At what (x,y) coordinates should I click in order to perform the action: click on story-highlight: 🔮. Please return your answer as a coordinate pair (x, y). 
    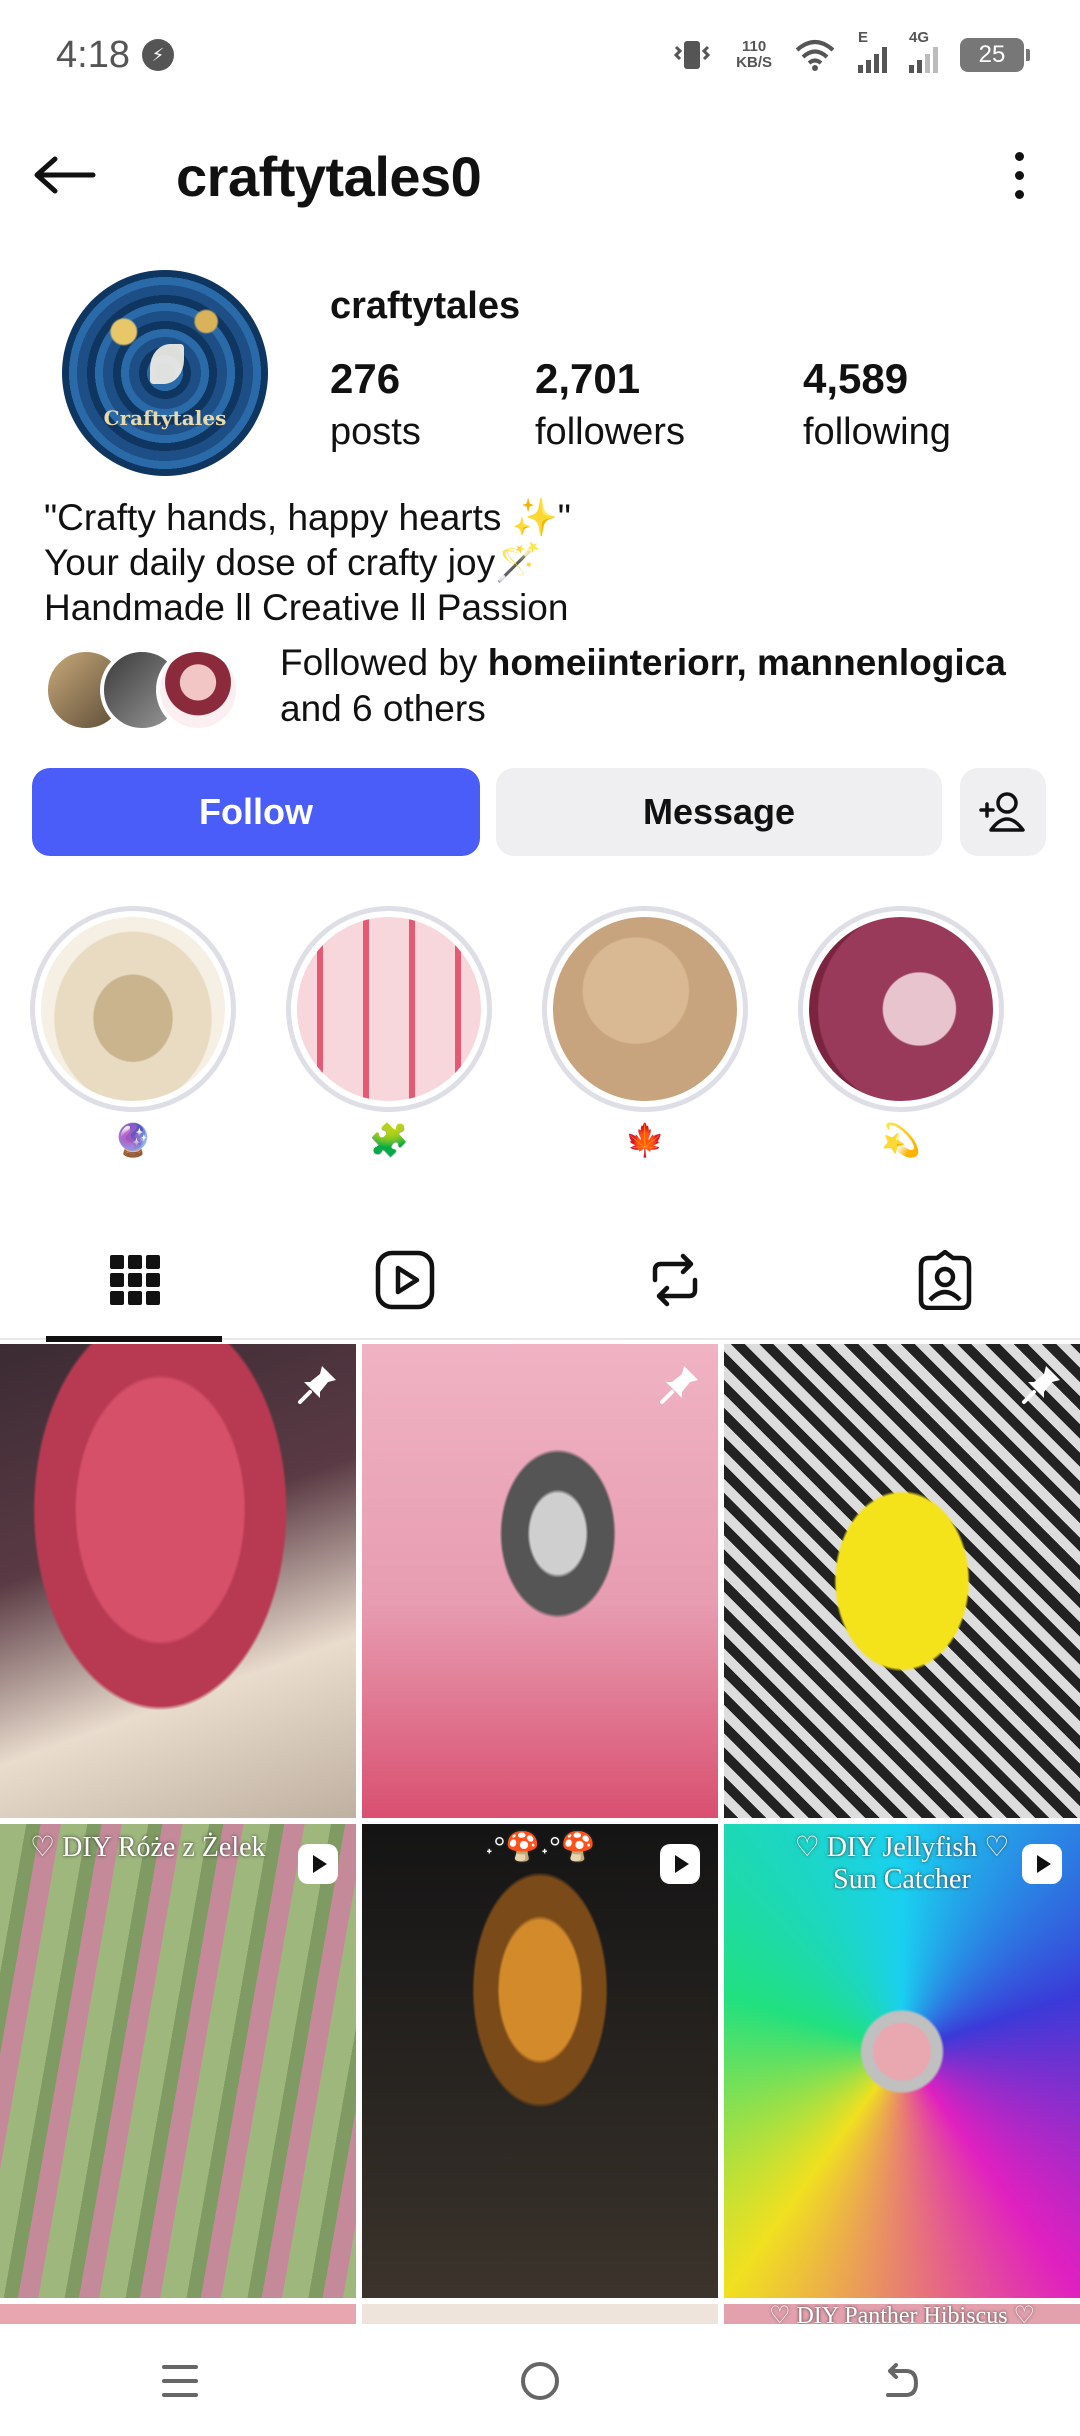
    Looking at the image, I should click on (133, 1033).